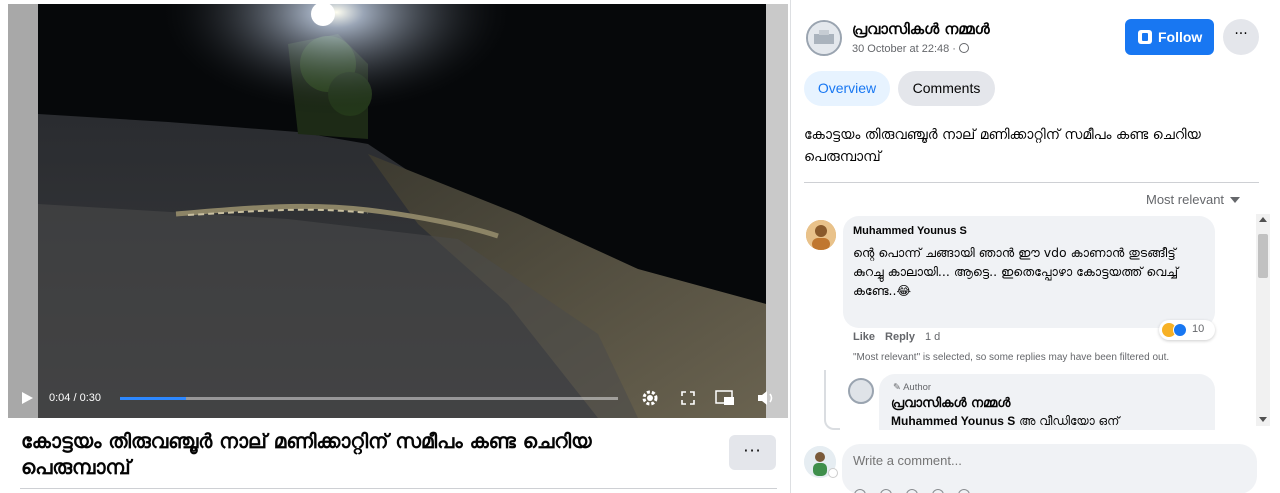  I want to click on comment-composer, so click(1049, 468).